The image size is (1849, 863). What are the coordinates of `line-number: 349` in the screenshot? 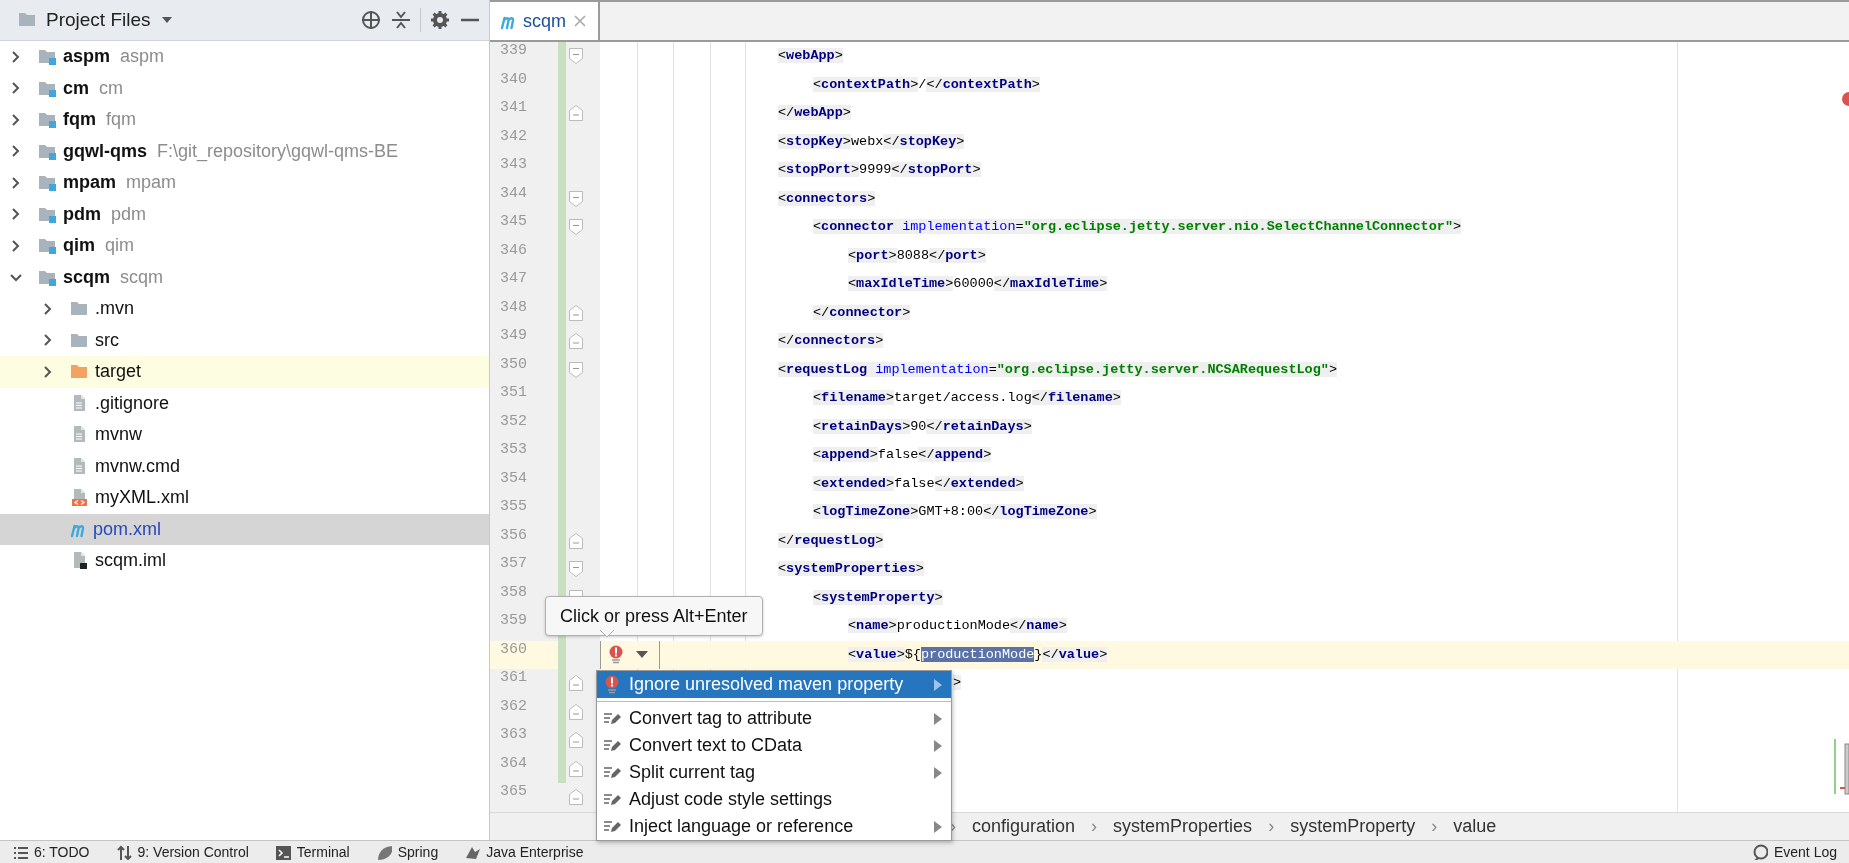 It's located at (513, 336).